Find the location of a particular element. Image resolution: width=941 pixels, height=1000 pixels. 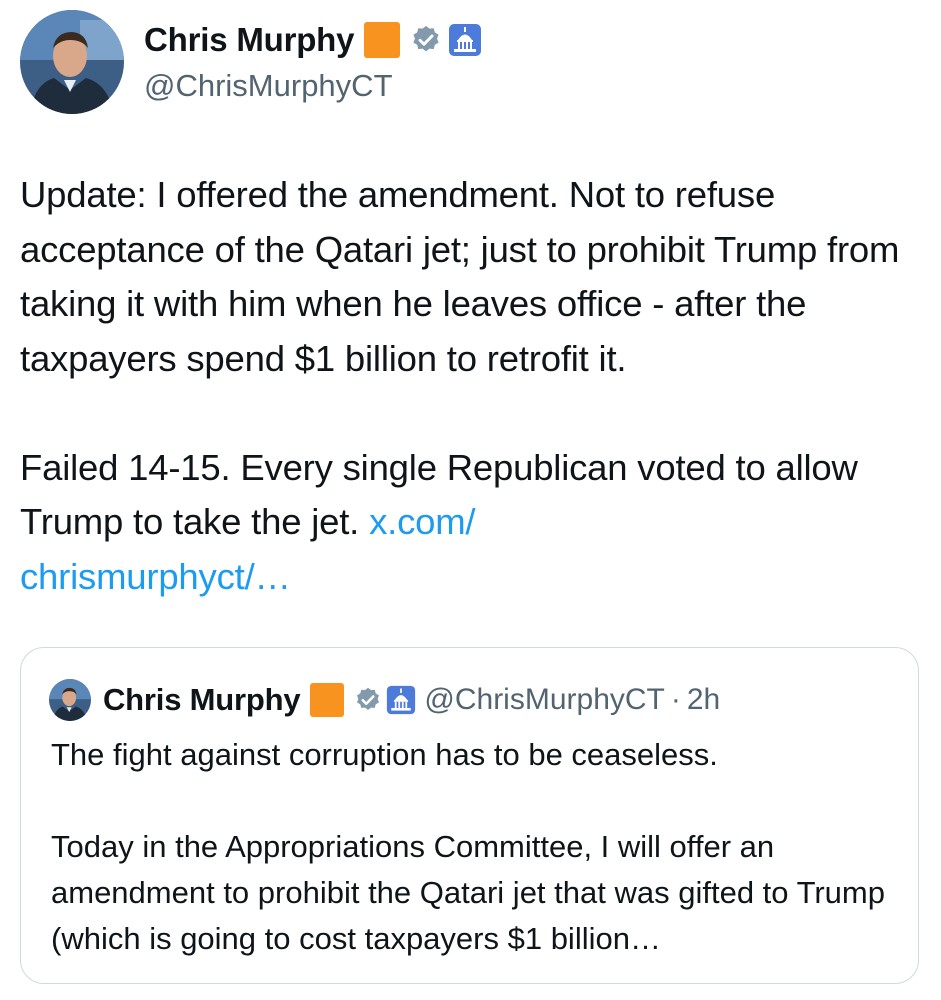

author-name: Chris Murphy is located at coordinates (249, 40).